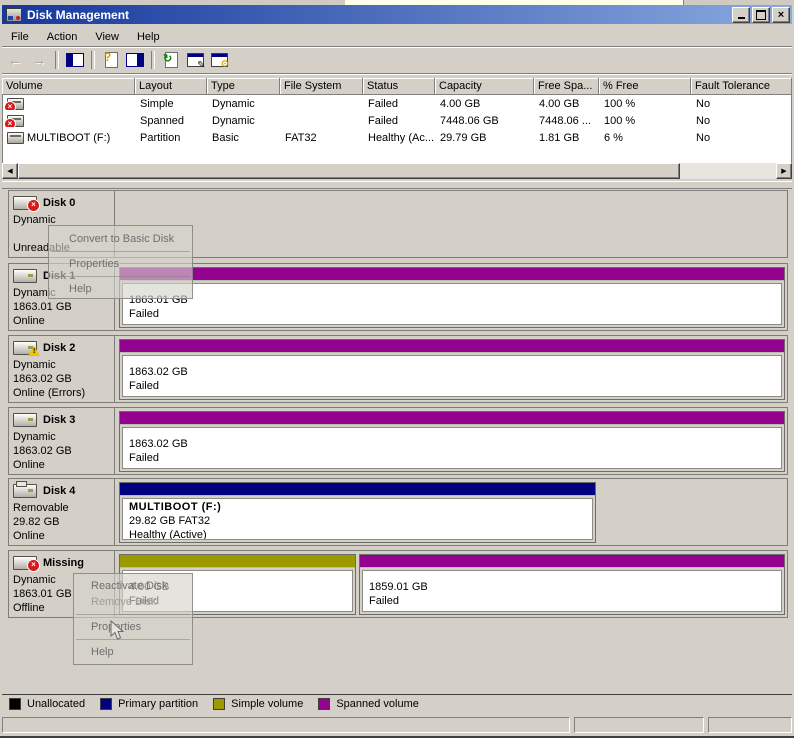 The height and width of the screenshot is (742, 794). What do you see at coordinates (469, 120) in the screenshot?
I see `cell-capacity: 7448.06 GB` at bounding box center [469, 120].